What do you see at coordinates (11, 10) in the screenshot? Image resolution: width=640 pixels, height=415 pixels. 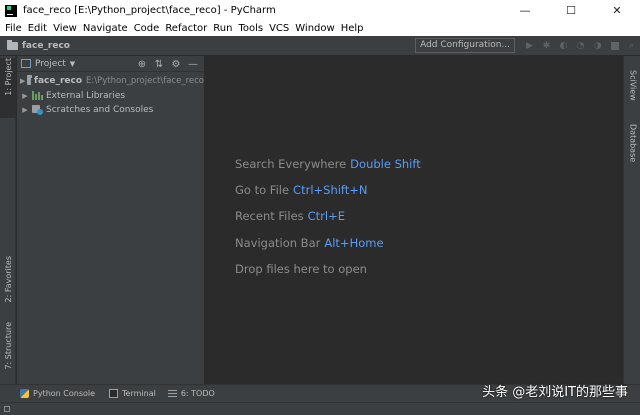 I see `pycharm-logo-icon` at bounding box center [11, 10].